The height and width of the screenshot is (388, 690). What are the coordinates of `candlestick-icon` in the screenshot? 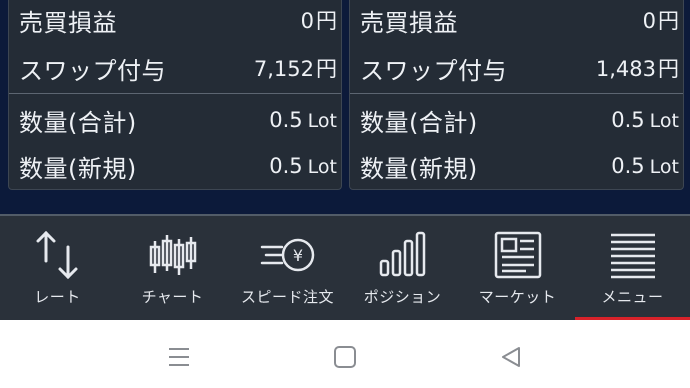 It's located at (172, 255).